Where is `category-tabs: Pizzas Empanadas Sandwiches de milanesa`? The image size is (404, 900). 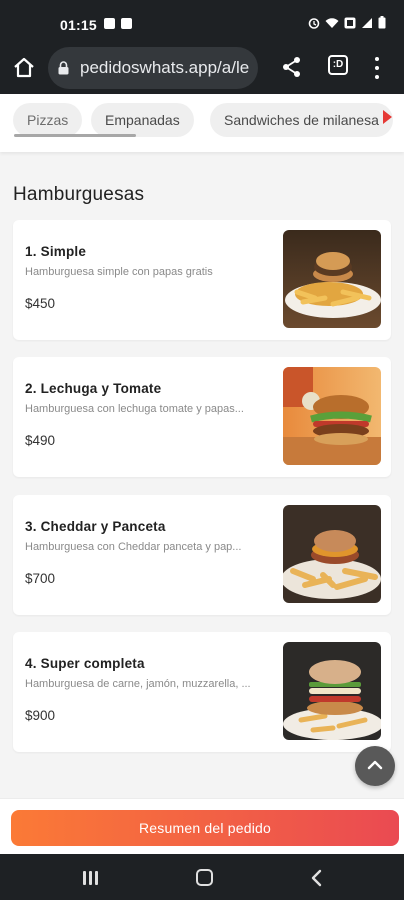 category-tabs: Pizzas Empanadas Sandwiches de milanesa is located at coordinates (202, 123).